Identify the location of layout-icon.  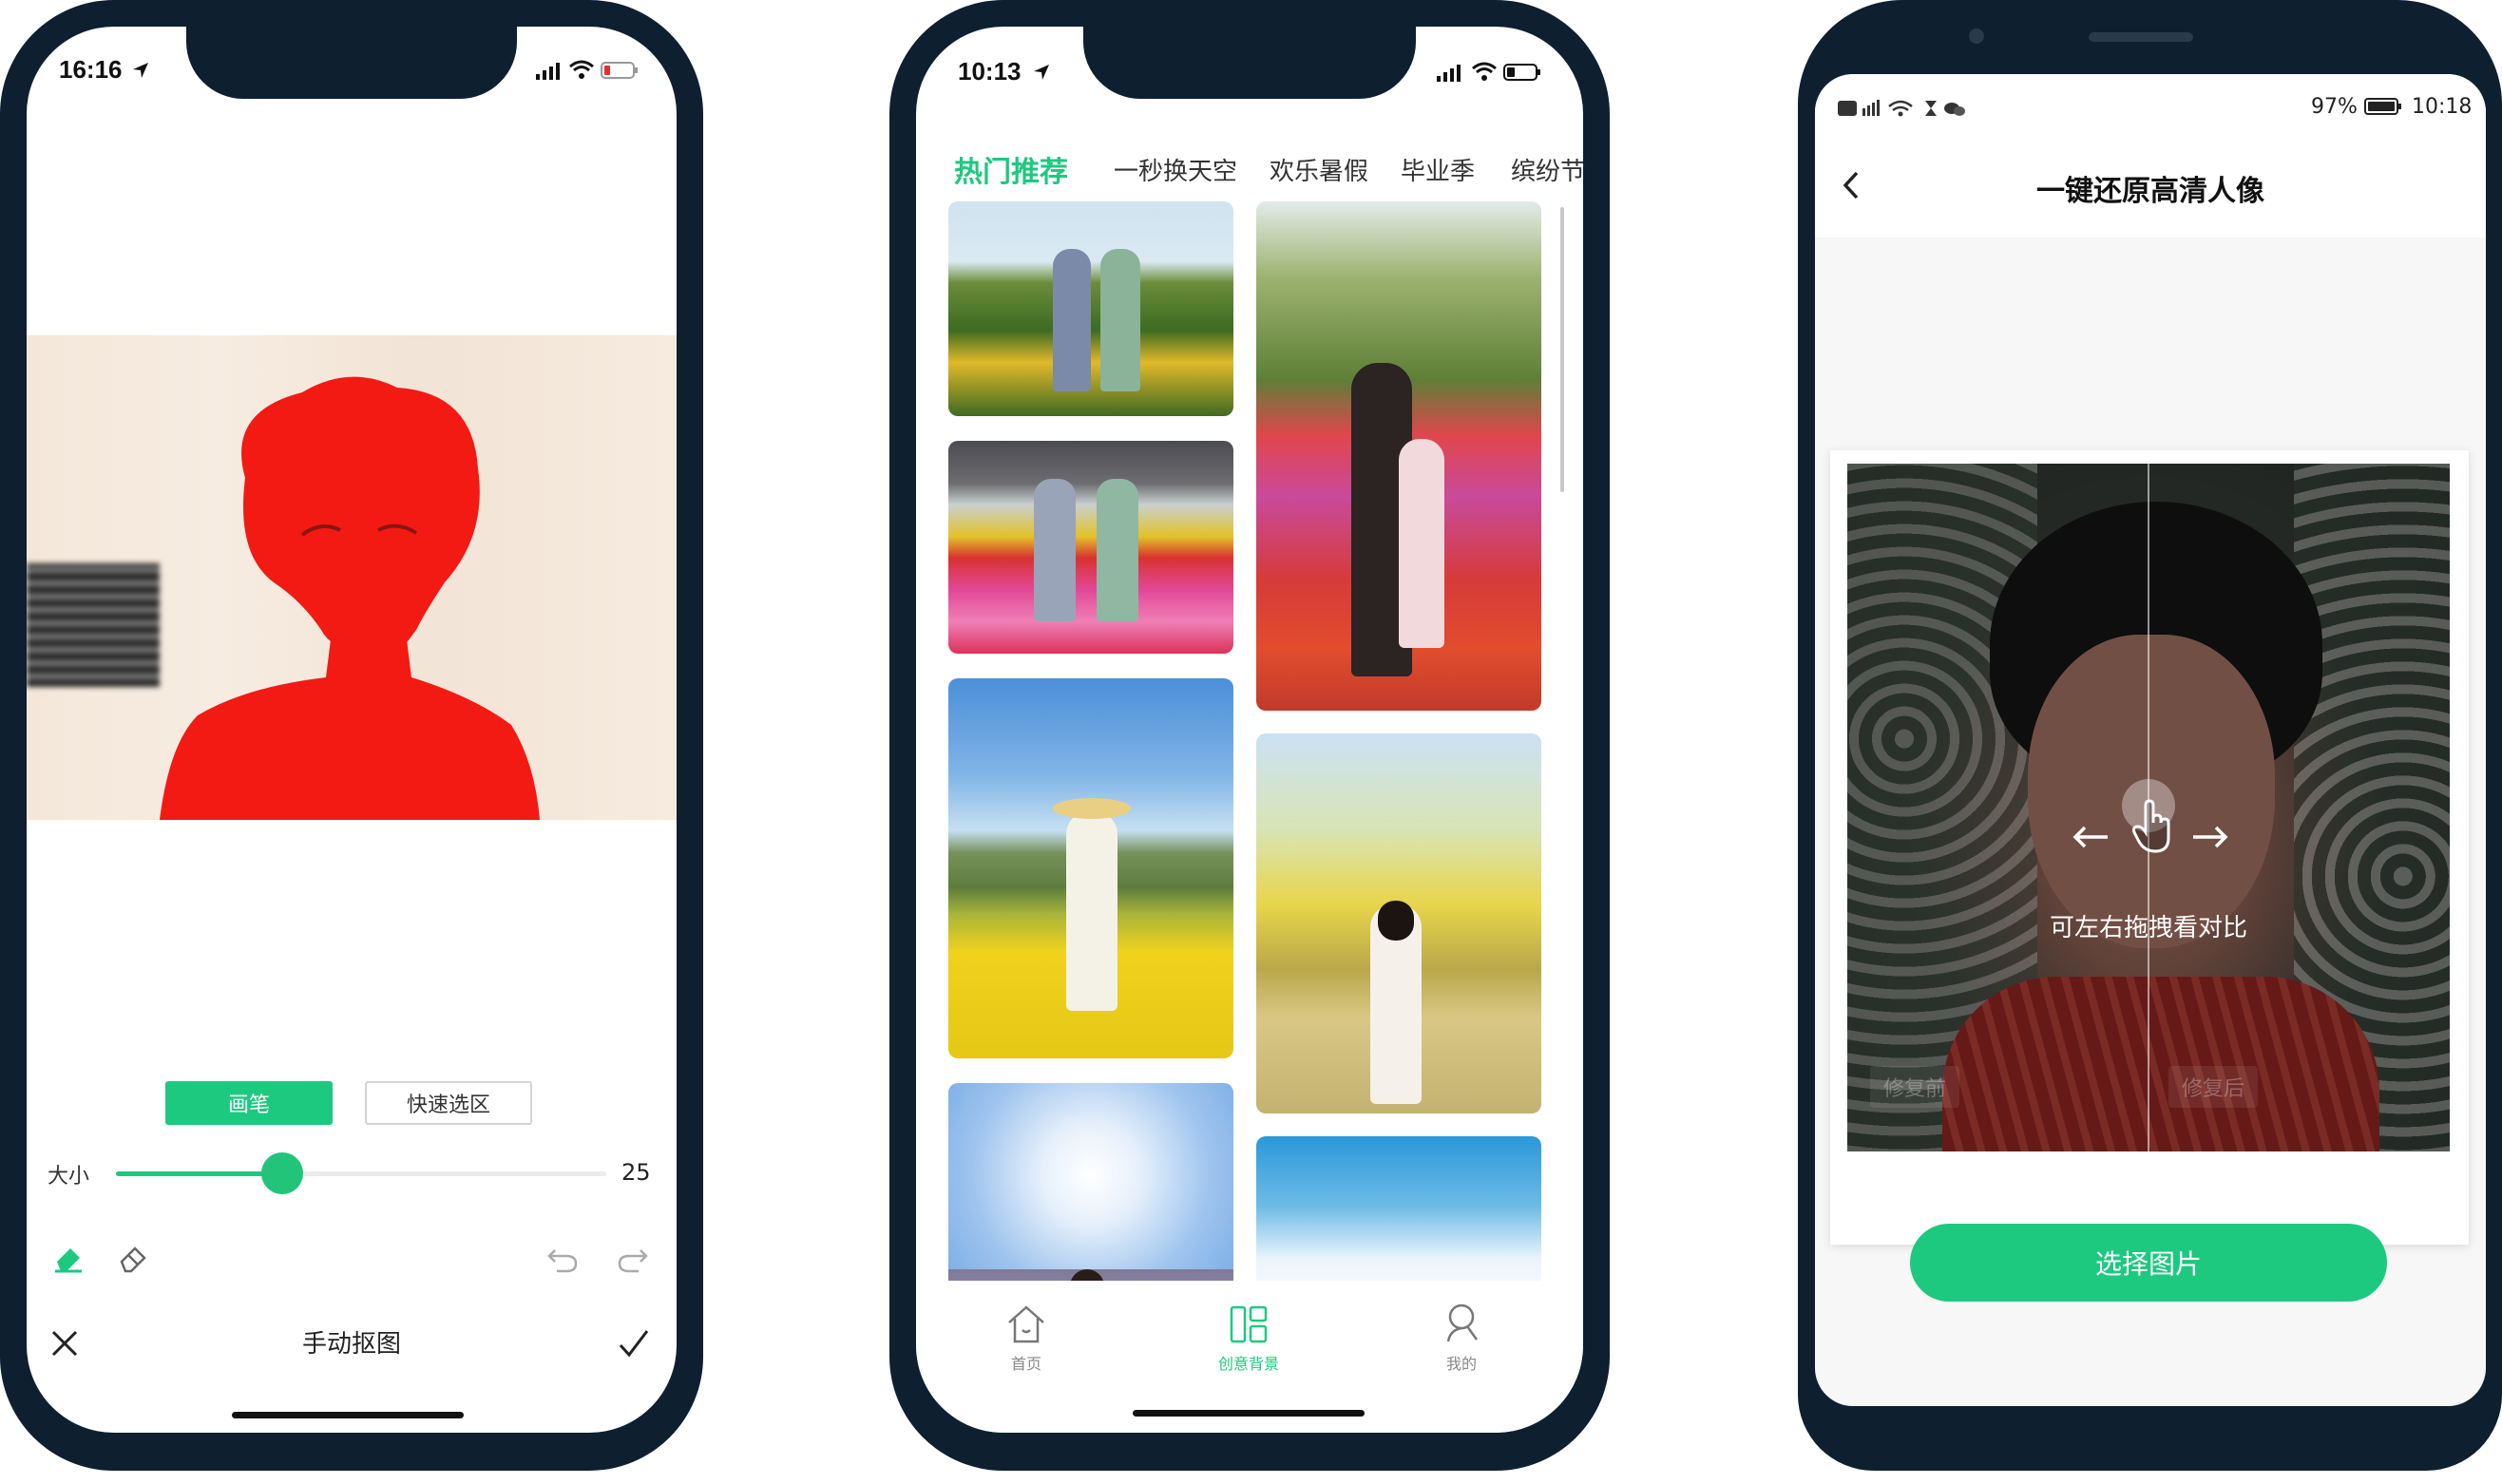
(1249, 1324).